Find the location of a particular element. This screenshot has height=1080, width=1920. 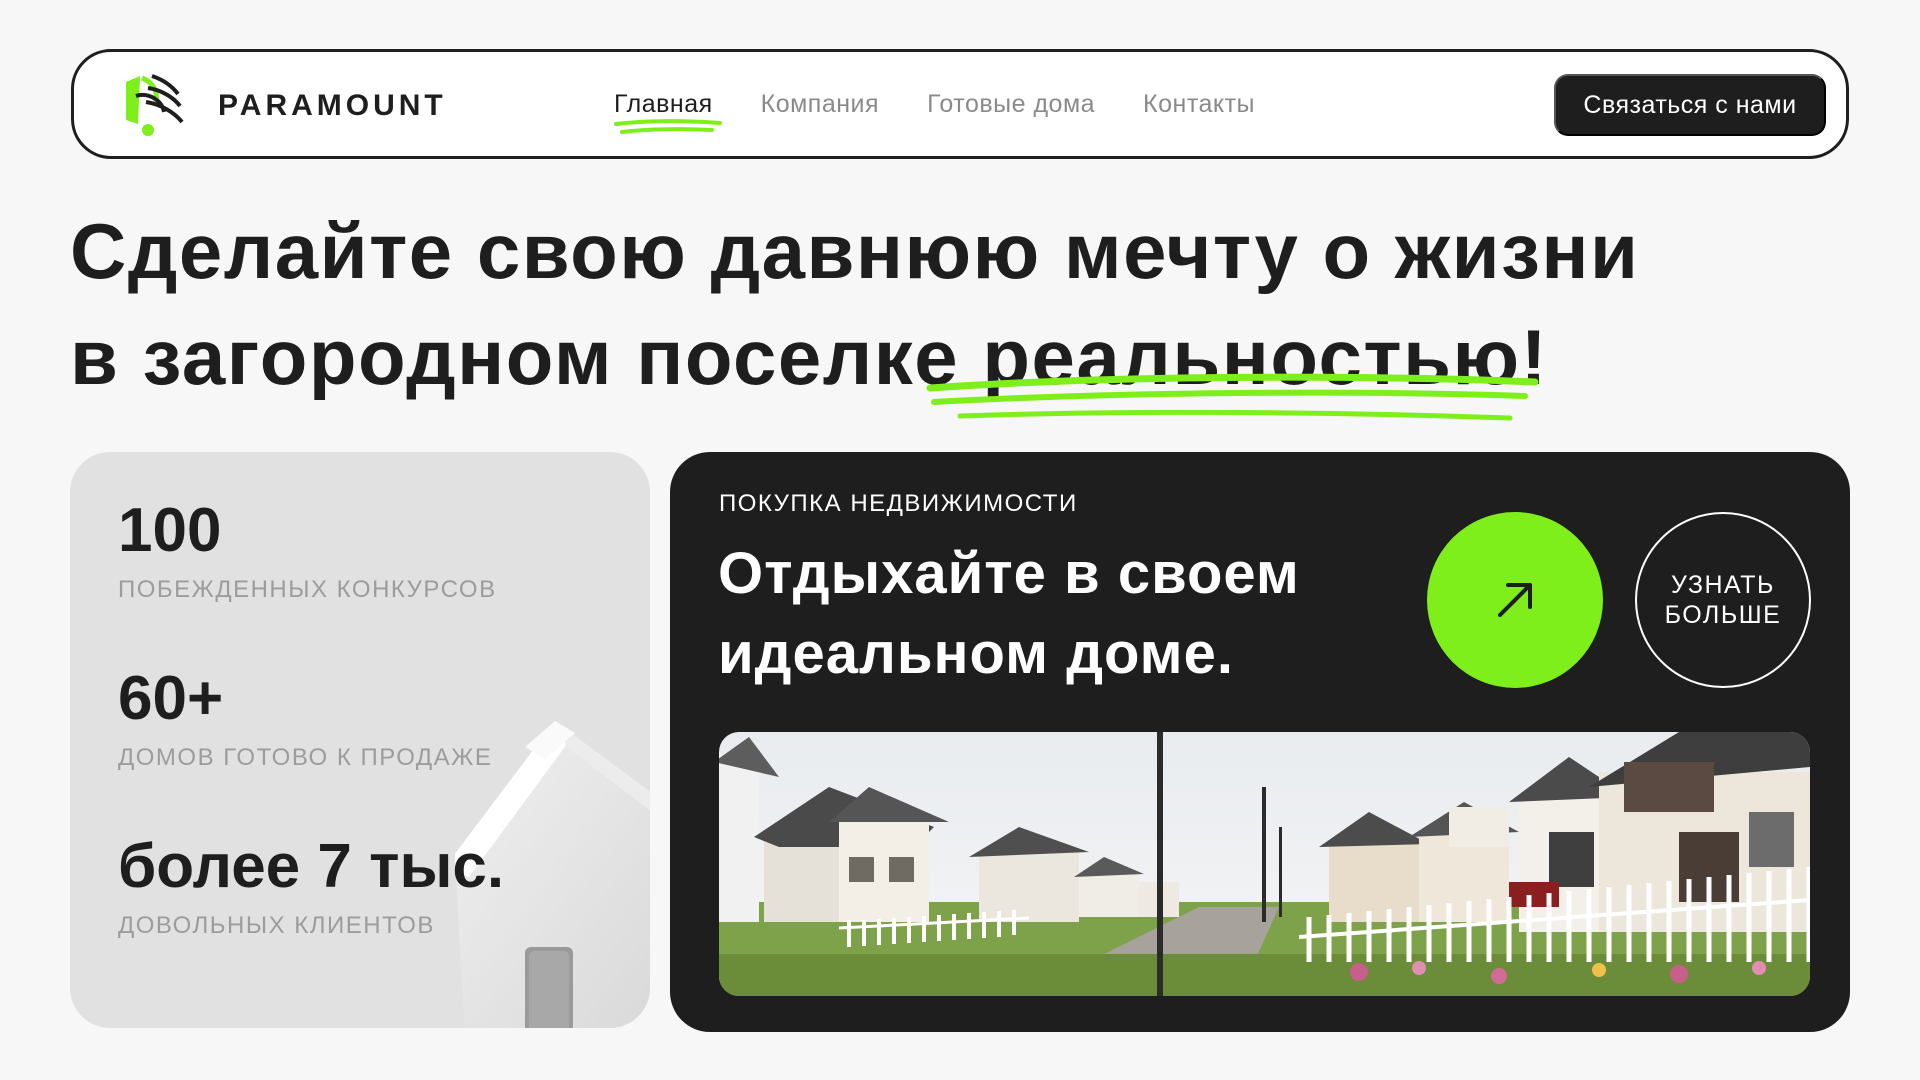

stat-value: 60+ is located at coordinates (171, 698).